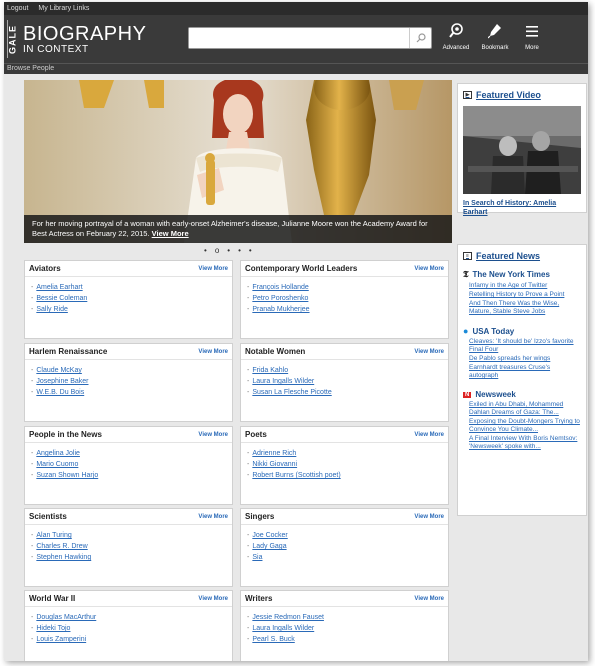 This screenshot has width=595, height=666. What do you see at coordinates (59, 287) in the screenshot?
I see `person-link: Amelia Earhart` at bounding box center [59, 287].